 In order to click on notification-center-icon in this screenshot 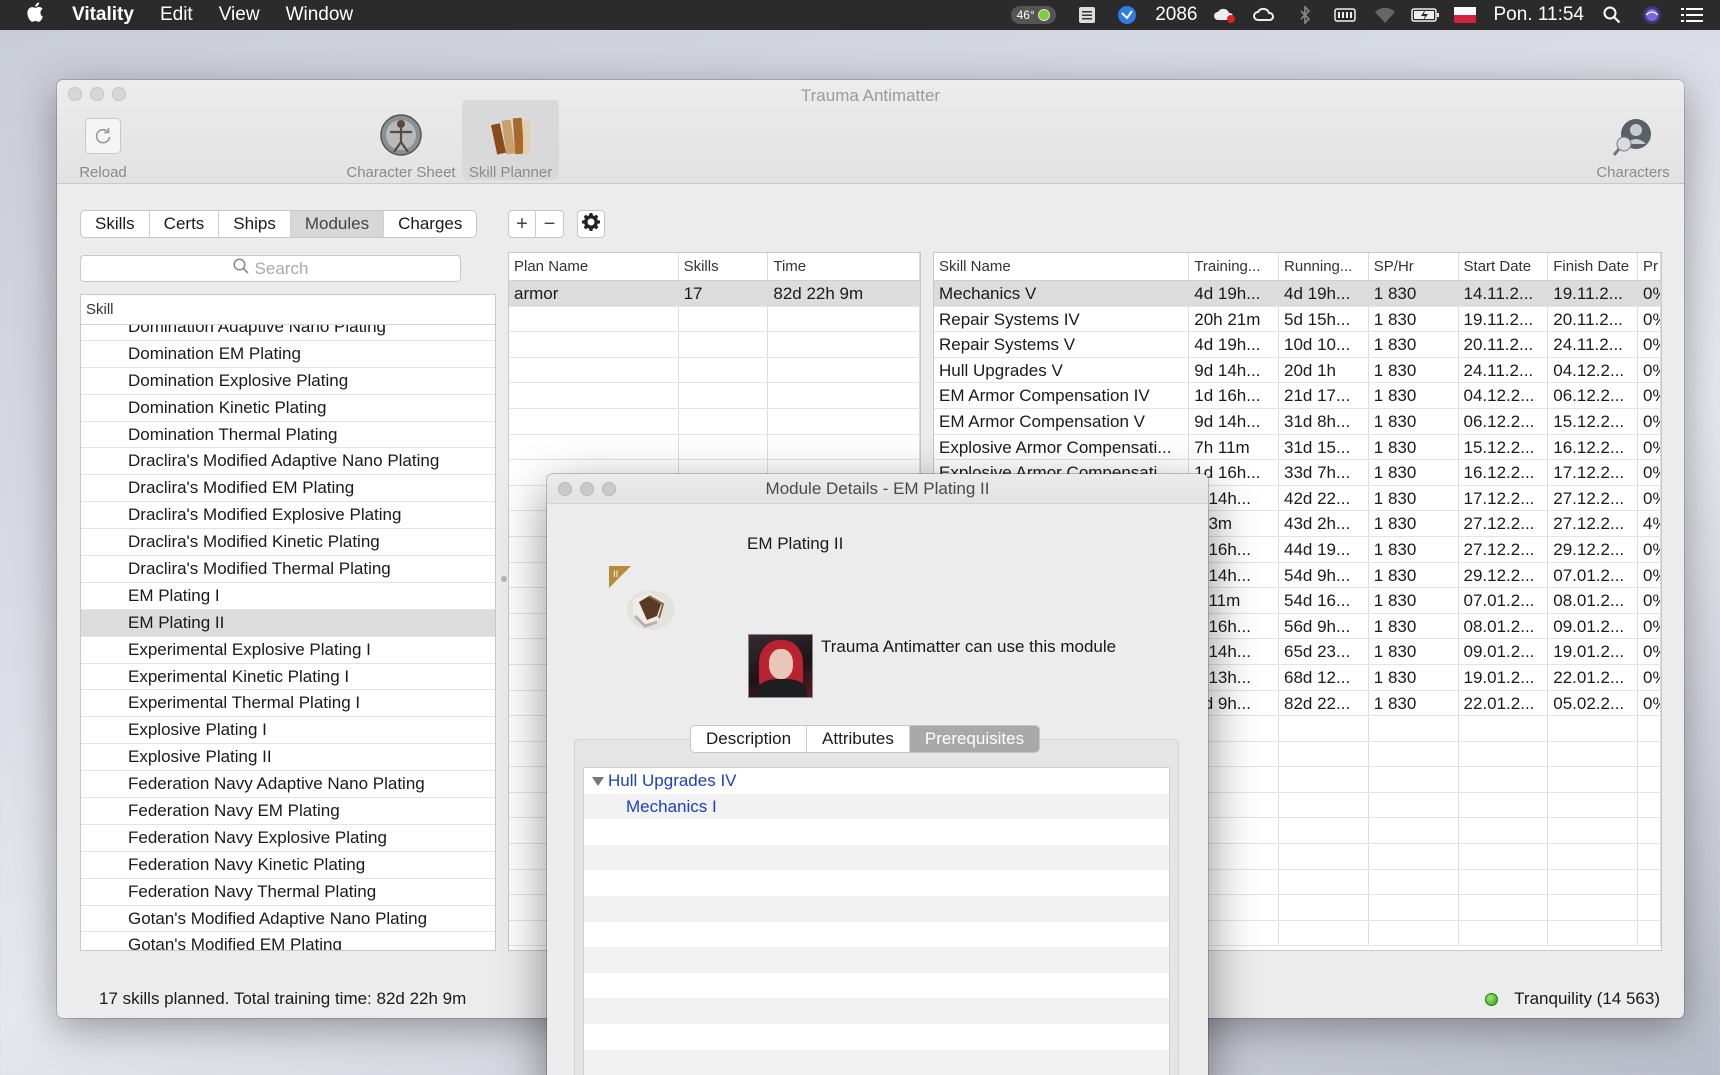, I will do `click(1692, 15)`.